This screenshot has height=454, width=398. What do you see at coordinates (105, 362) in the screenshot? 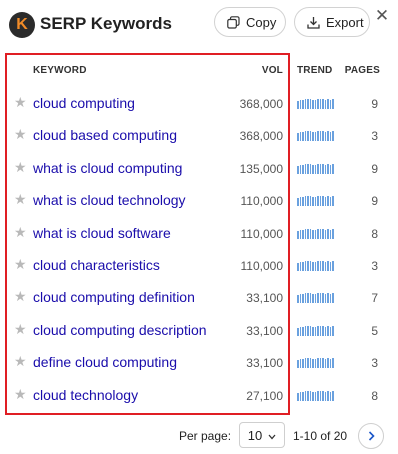
I see `keyword-link: define cloud computing` at bounding box center [105, 362].